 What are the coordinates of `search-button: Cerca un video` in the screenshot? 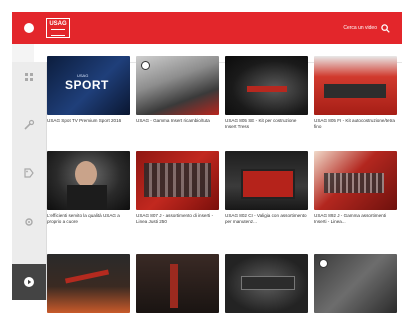 It's located at (366, 28).